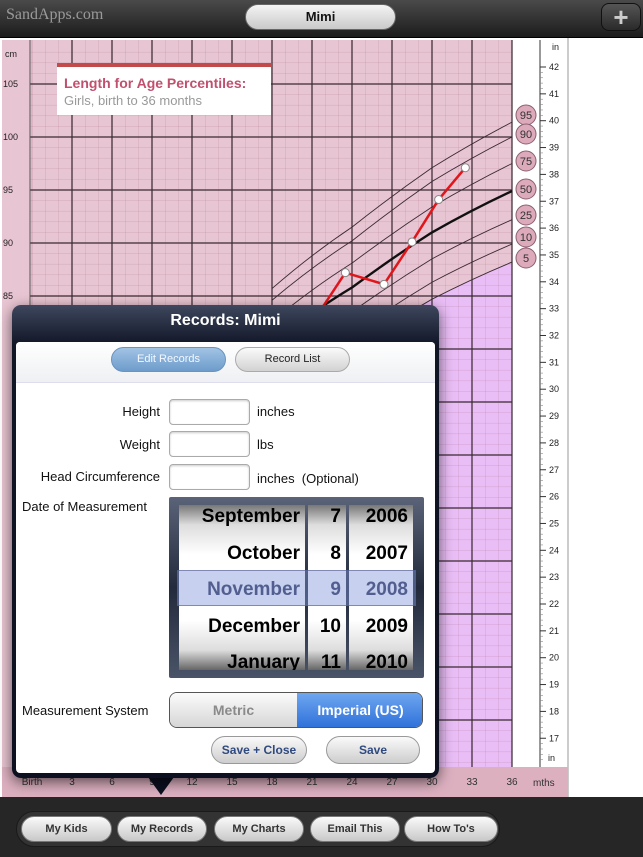 The height and width of the screenshot is (857, 643). What do you see at coordinates (554, 309) in the screenshot?
I see `y-tick-in: 33` at bounding box center [554, 309].